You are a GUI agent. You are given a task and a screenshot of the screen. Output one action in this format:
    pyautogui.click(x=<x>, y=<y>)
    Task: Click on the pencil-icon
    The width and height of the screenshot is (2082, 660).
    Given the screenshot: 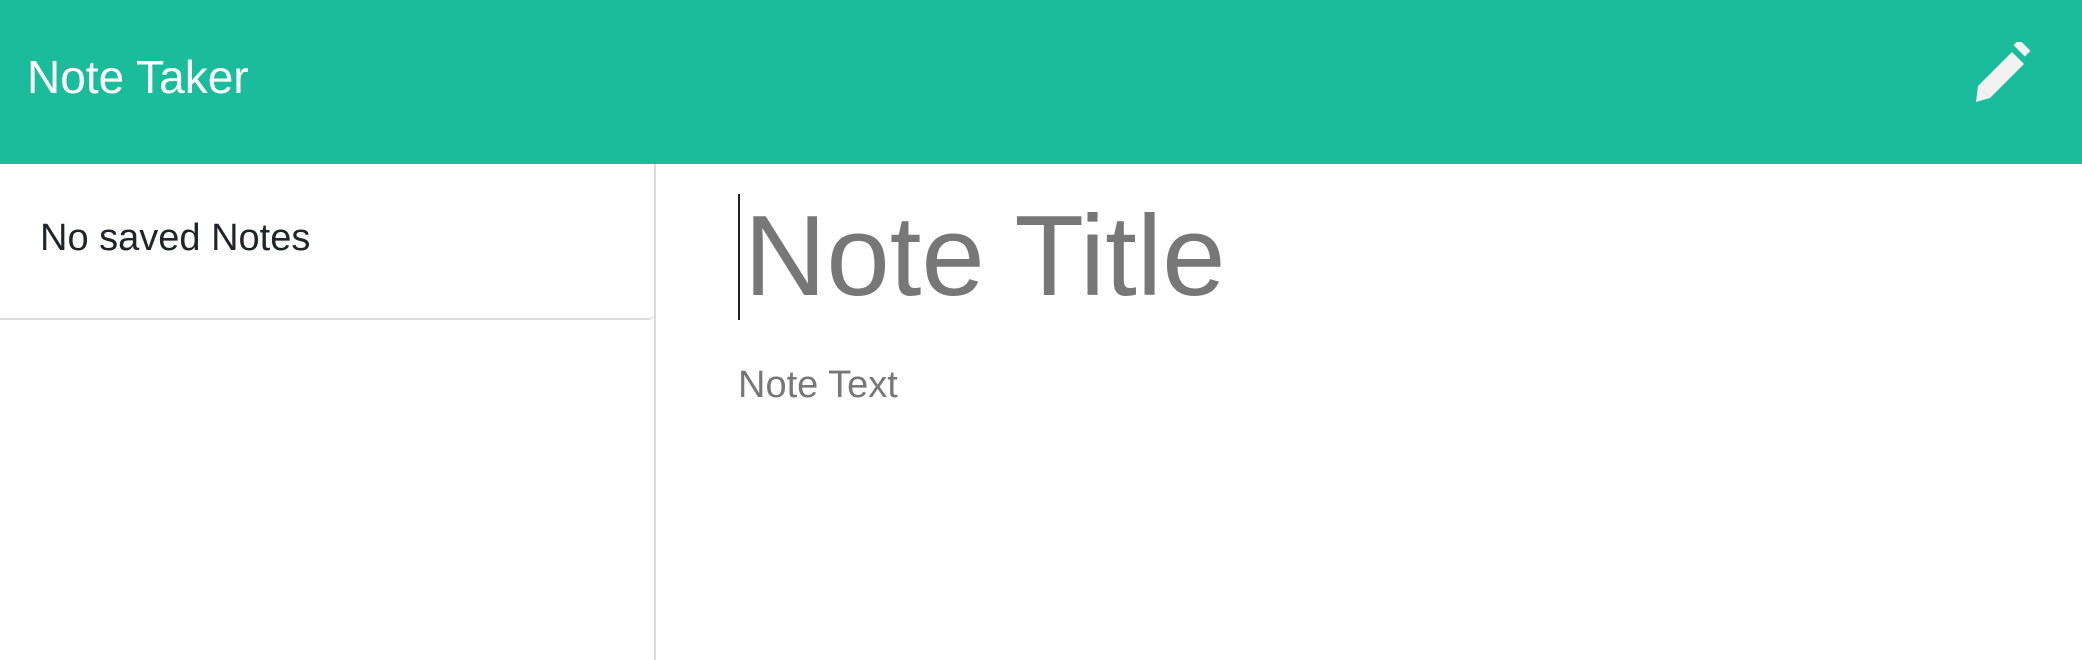 What is the action you would take?
    pyautogui.click(x=2003, y=72)
    